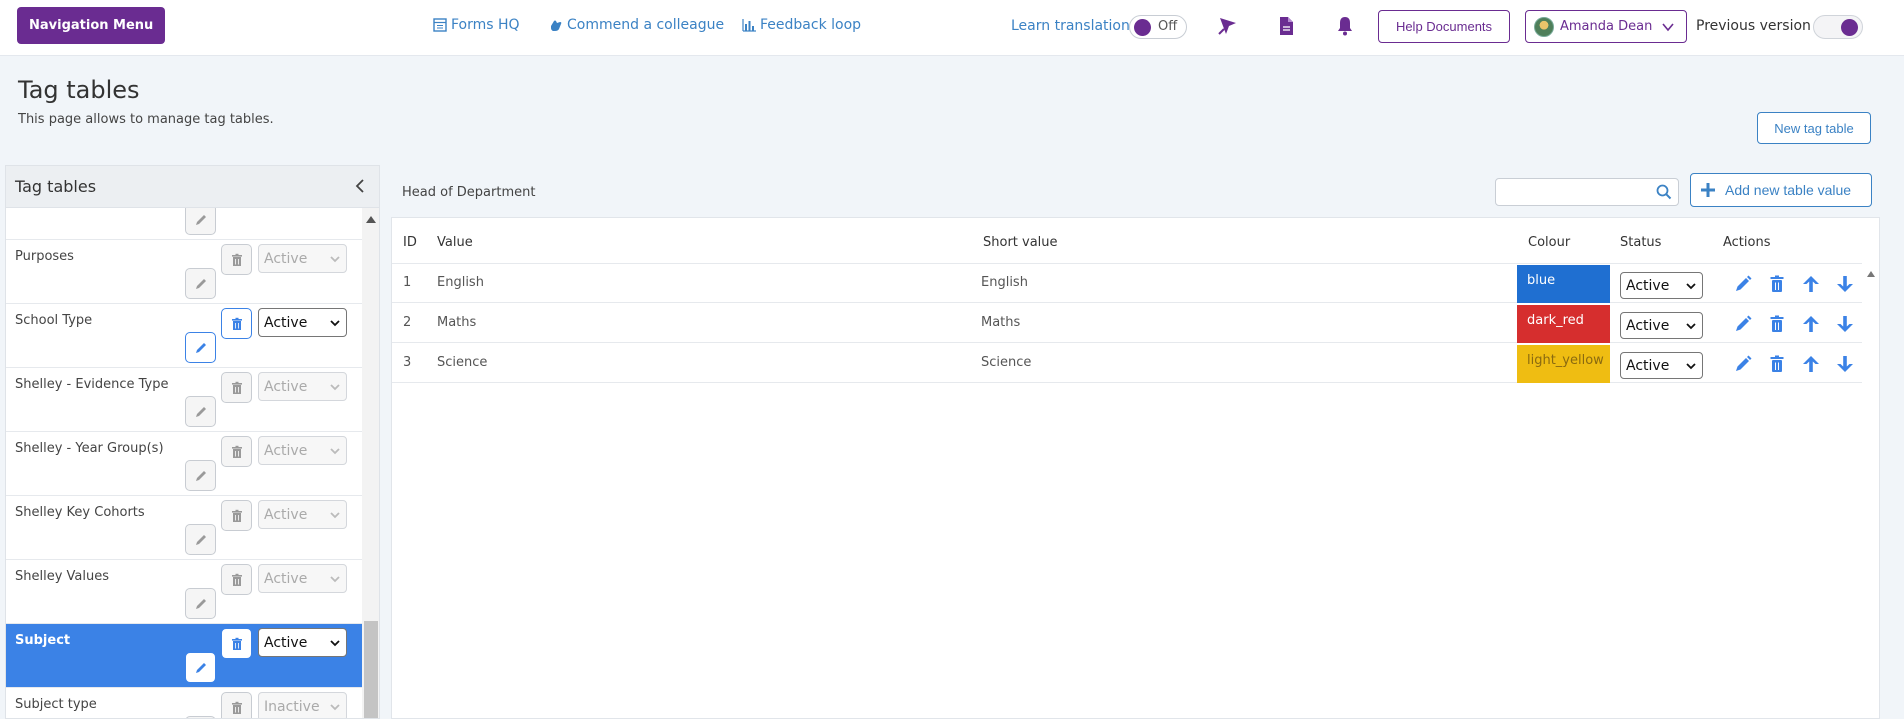 The image size is (1904, 719). Describe the element at coordinates (360, 186) in the screenshot. I see `chevron-left-icon` at that location.